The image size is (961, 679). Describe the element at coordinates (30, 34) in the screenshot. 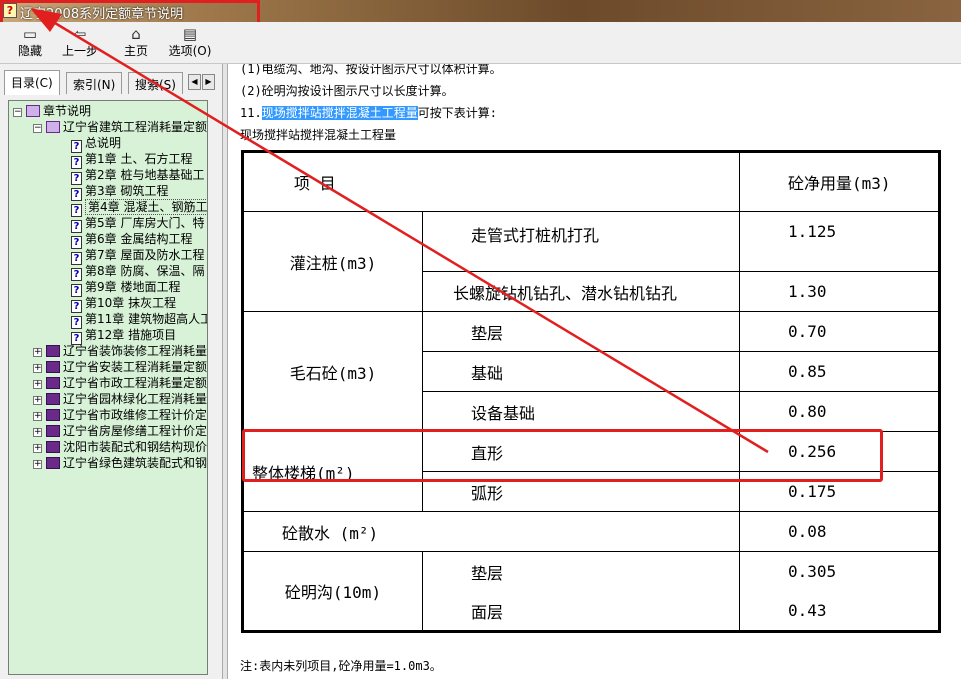

I see `hide-pane-icon: ▭` at that location.